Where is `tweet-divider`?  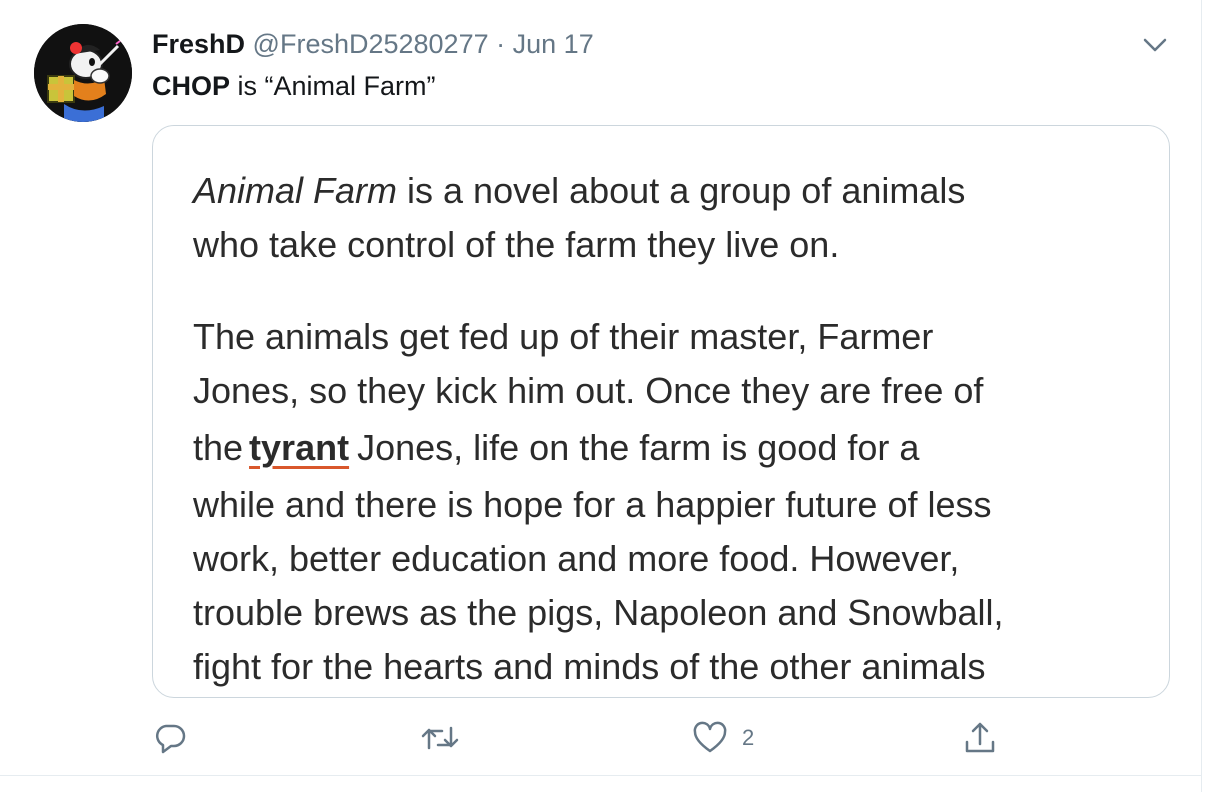
tweet-divider is located at coordinates (601, 775).